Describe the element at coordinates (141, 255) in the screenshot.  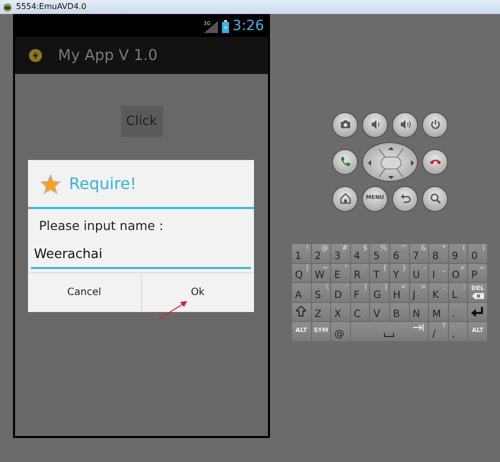
I see `name-input: Weerachai` at that location.